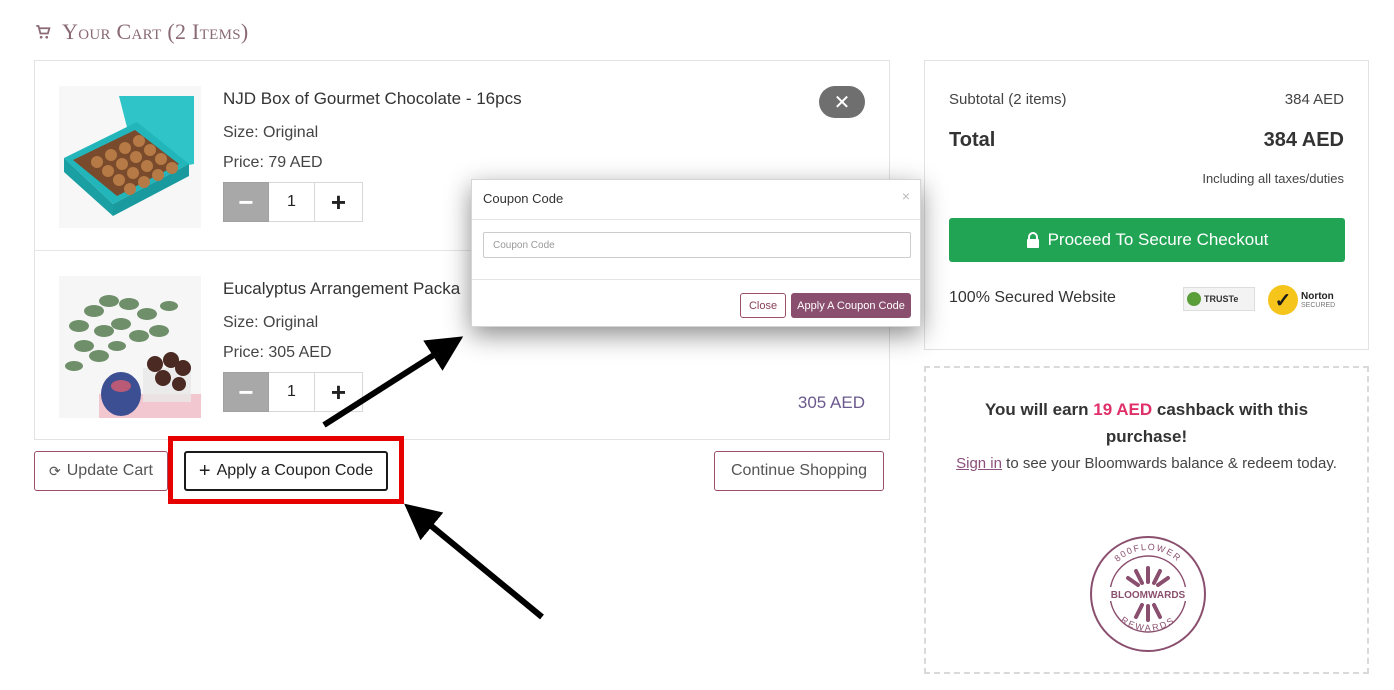 This screenshot has height=690, width=1394. I want to click on cart-heading: Your Cart (2 Items), so click(141, 32).